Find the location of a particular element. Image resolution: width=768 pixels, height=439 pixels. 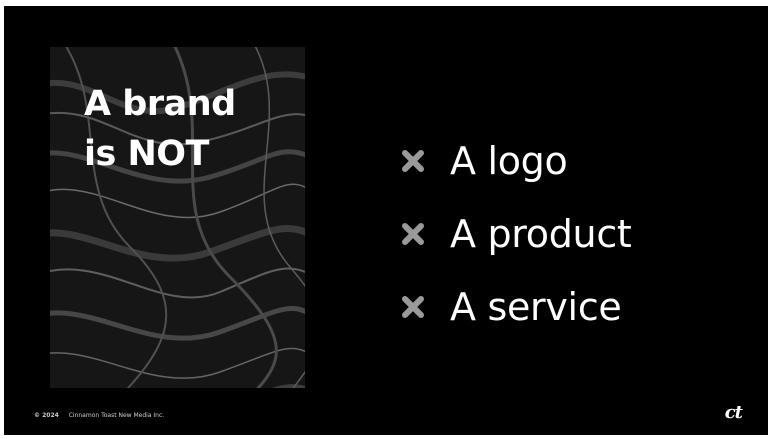

slide-heading: A brand is NOT is located at coordinates (160, 129).